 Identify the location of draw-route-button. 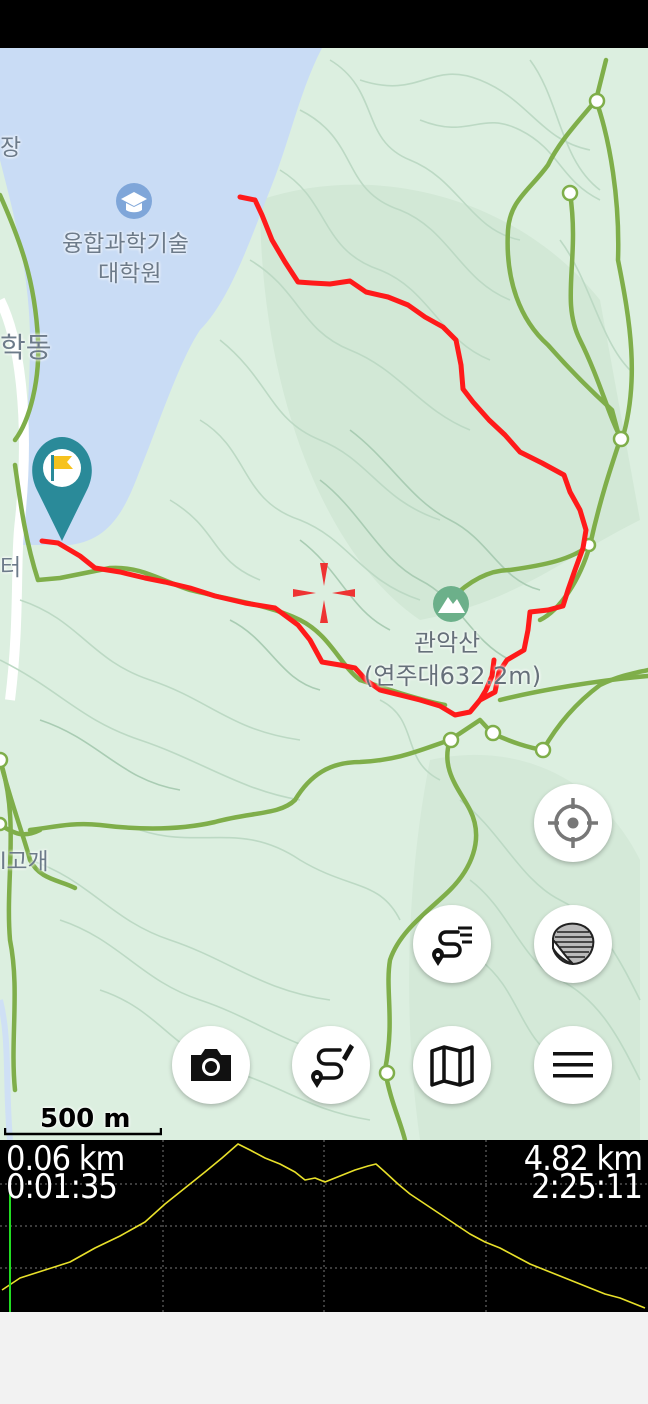
(331, 1065).